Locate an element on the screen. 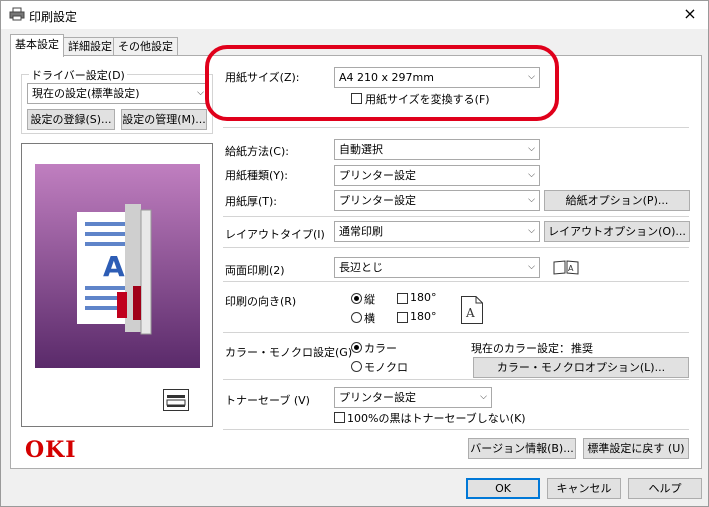 This screenshot has width=709, height=507. media-type-value: プリンター設定 is located at coordinates (377, 175).